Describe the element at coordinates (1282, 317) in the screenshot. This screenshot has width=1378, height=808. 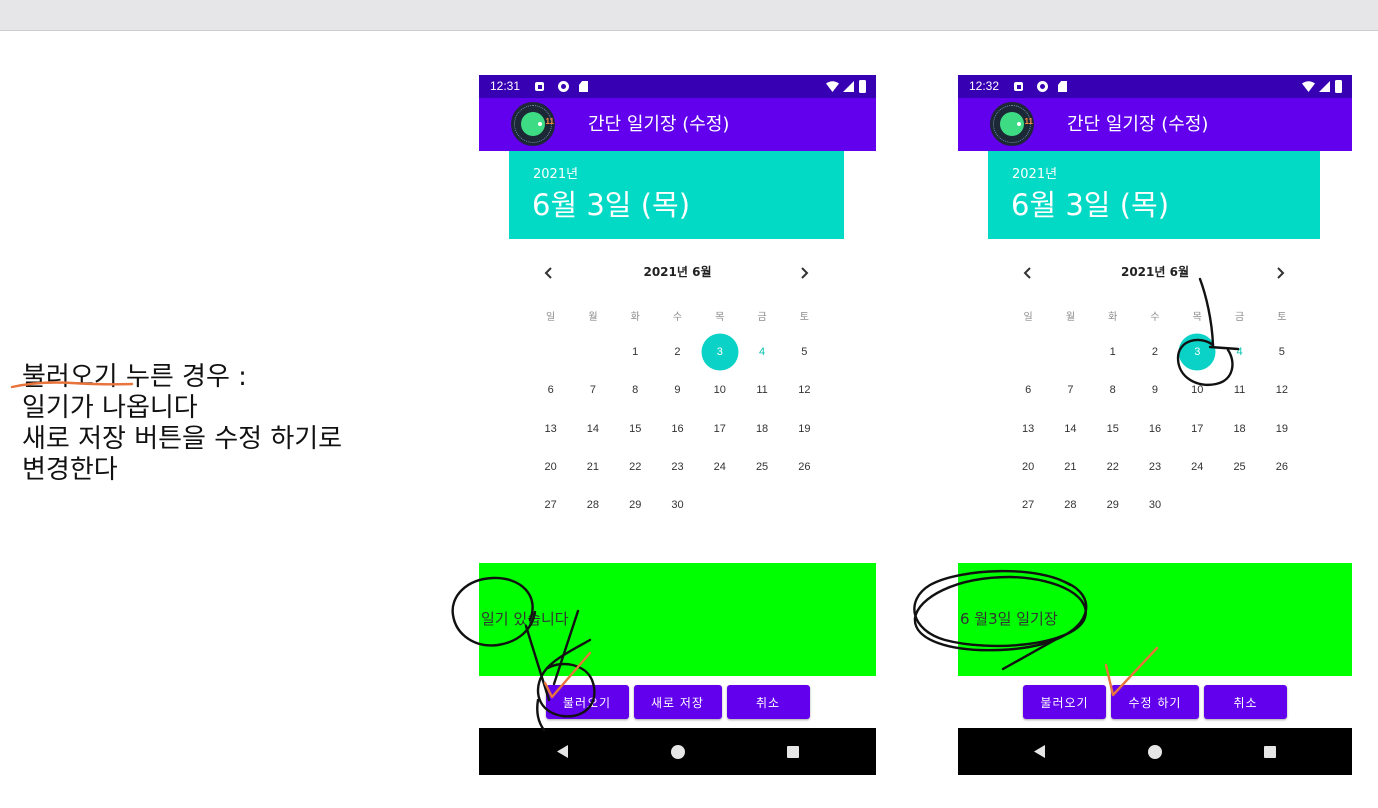
I see `weekday-label: 토` at that location.